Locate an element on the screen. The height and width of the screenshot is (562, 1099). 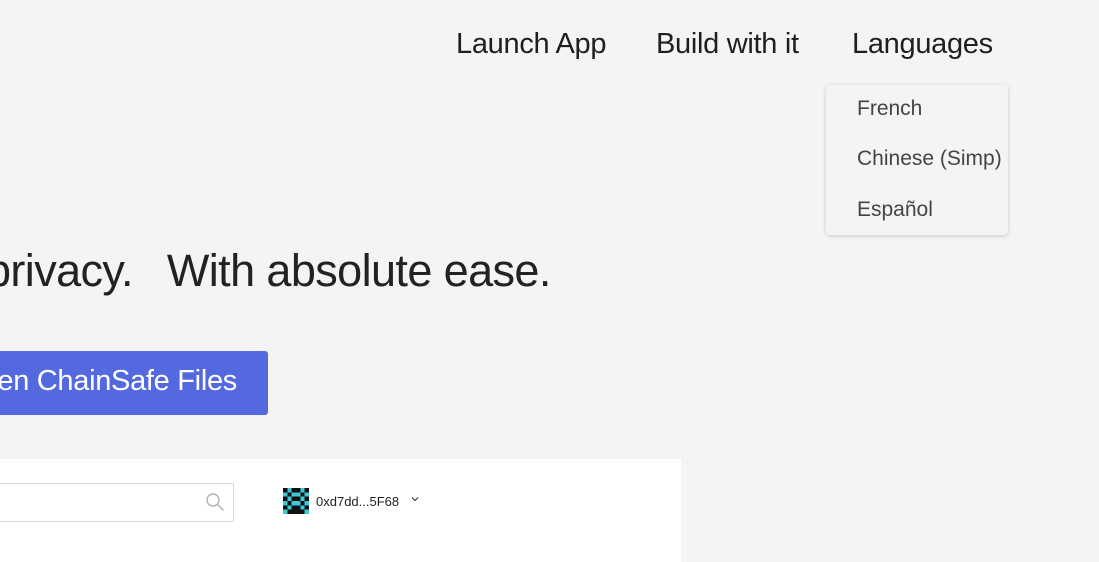
language-option-chinese-simplified: Chinese (Simp) is located at coordinates (929, 159).